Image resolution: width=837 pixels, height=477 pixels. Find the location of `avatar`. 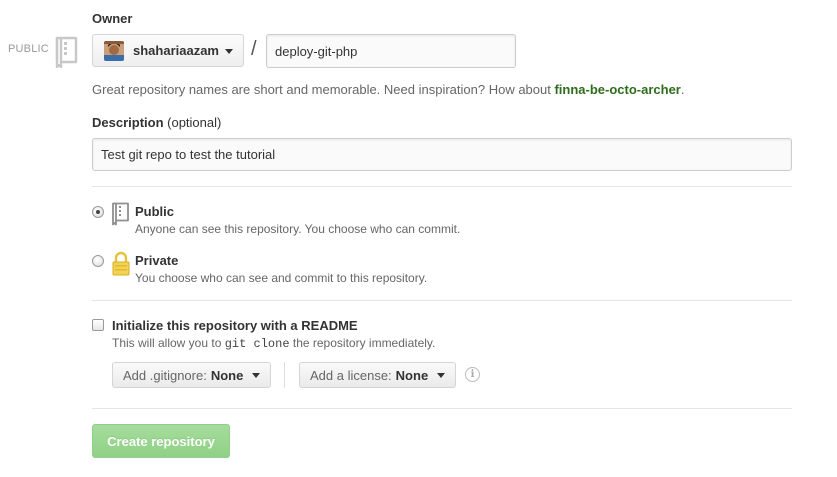

avatar is located at coordinates (114, 50).